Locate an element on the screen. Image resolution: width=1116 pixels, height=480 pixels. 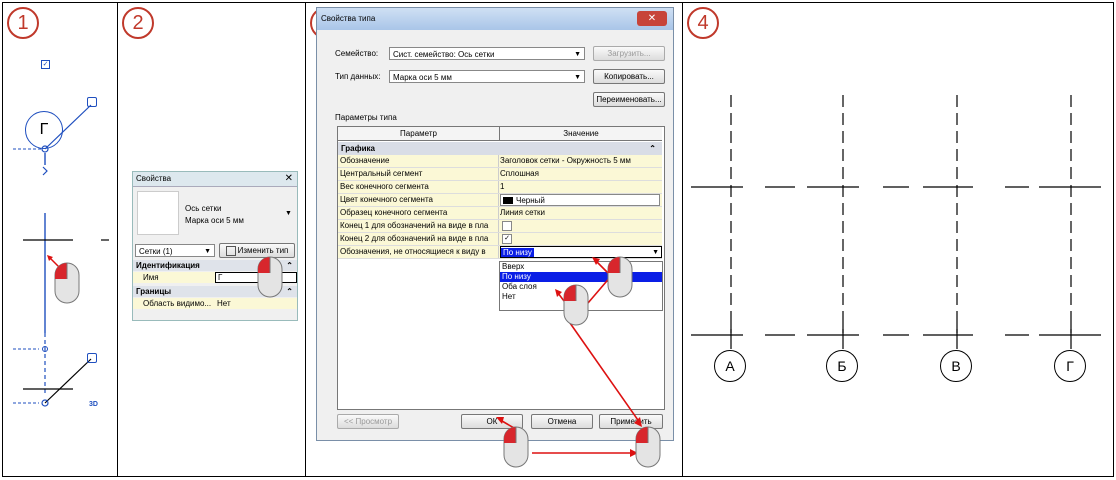
type-selector-arrow: ▼ is located at coordinates (288, 213).